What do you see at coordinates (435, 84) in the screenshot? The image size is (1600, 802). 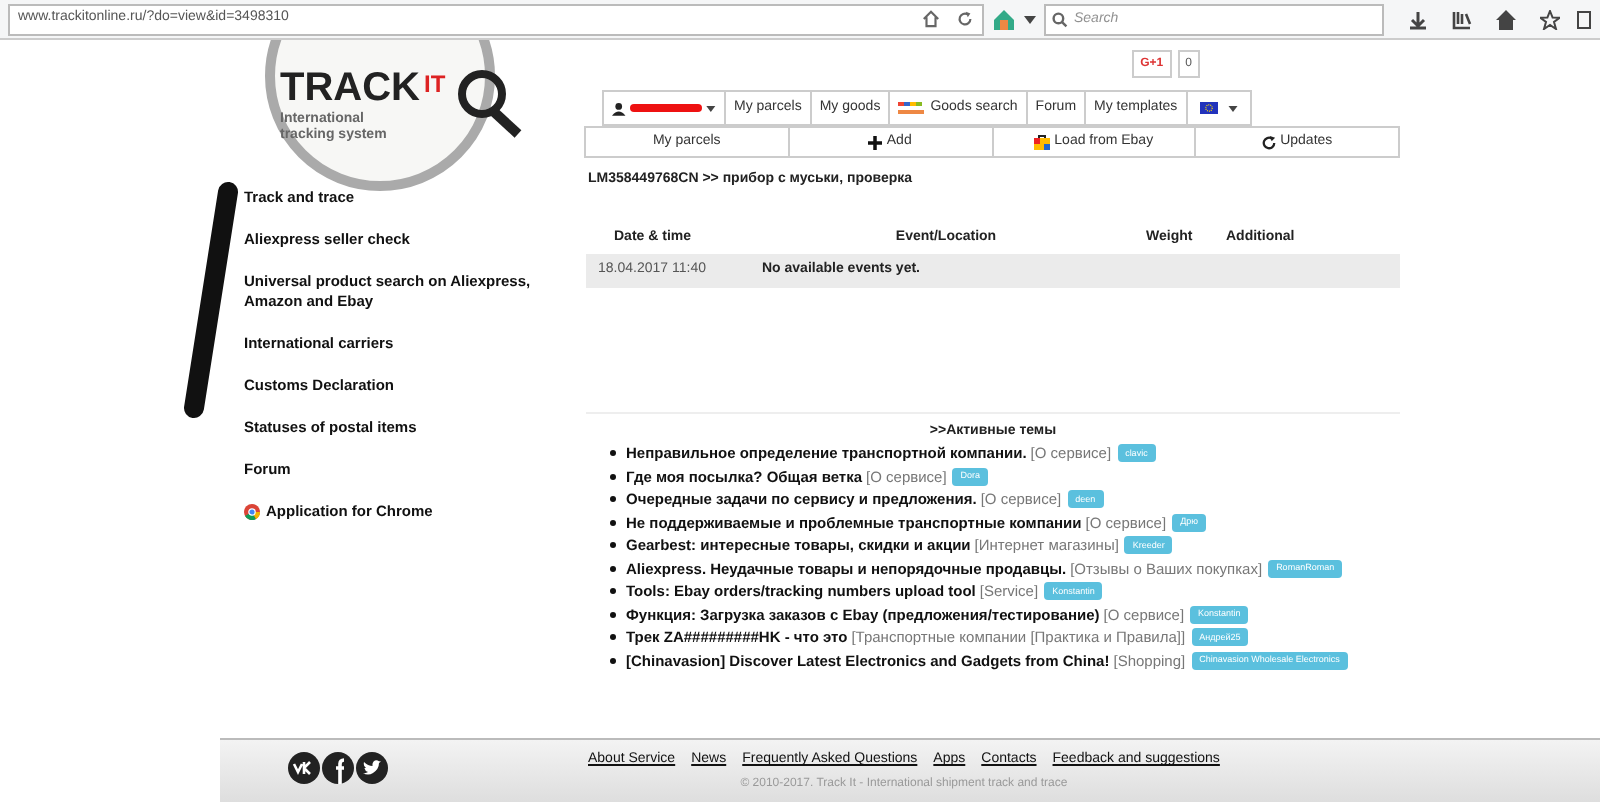 I see `logo-it-text: IT` at bounding box center [435, 84].